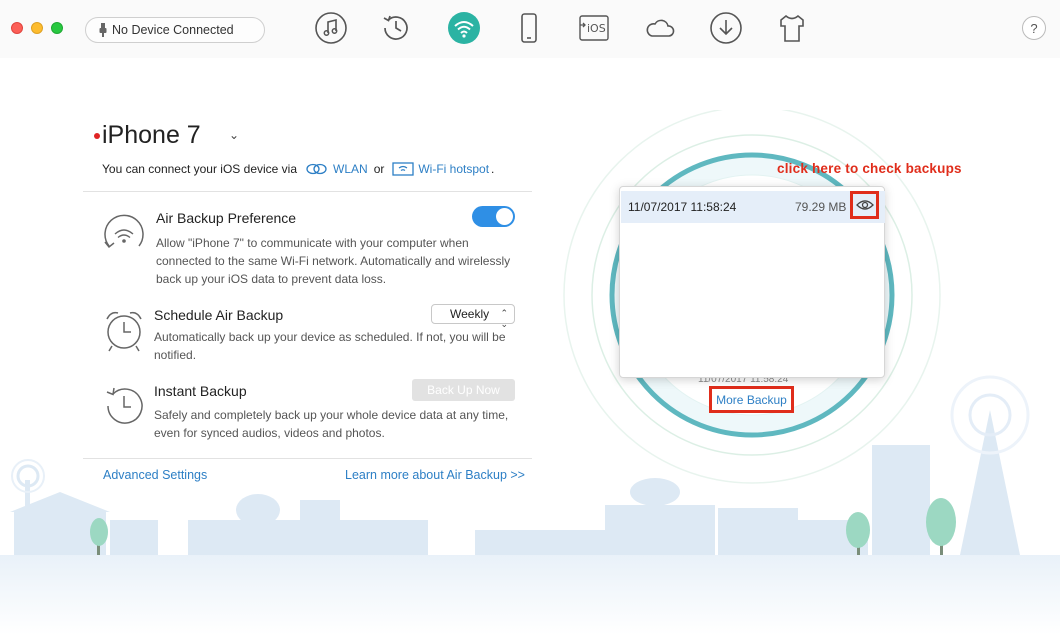 This screenshot has height=635, width=1060. What do you see at coordinates (493, 169) in the screenshot?
I see `period-label: .` at bounding box center [493, 169].